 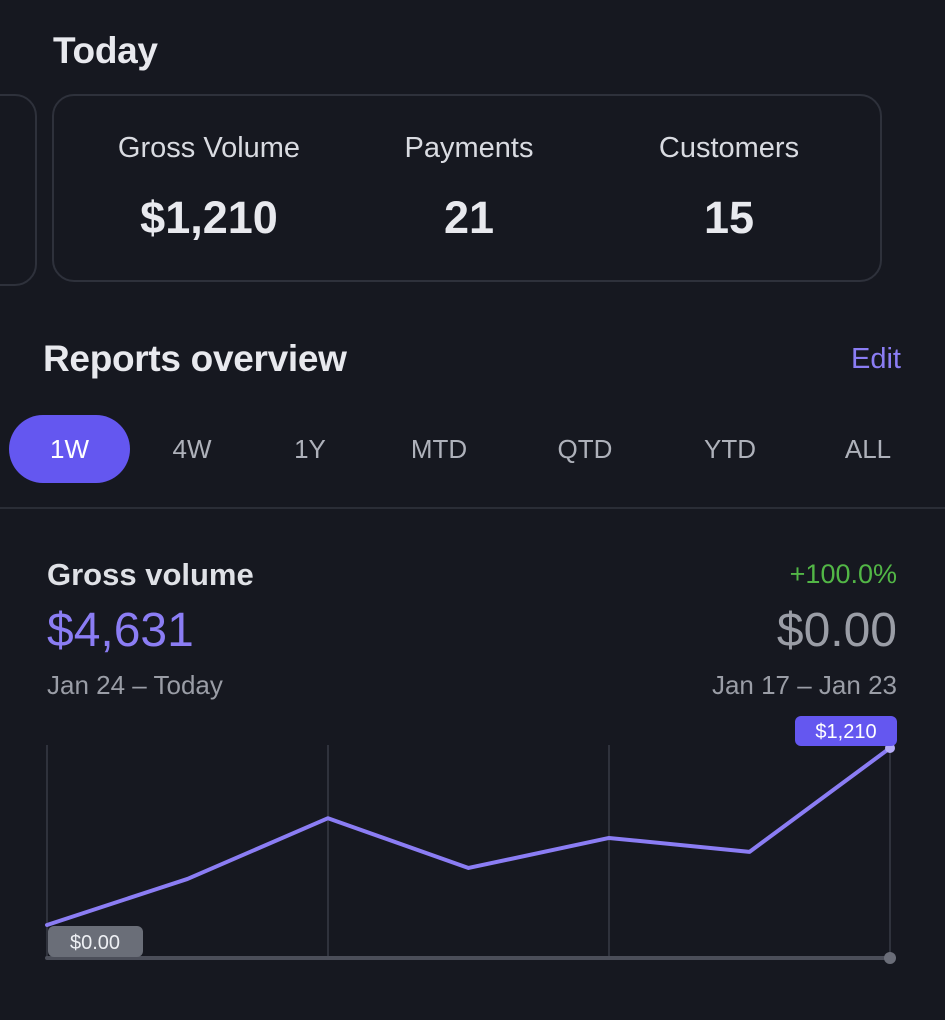 I want to click on end-value-tag: $1,210, so click(x=846, y=731).